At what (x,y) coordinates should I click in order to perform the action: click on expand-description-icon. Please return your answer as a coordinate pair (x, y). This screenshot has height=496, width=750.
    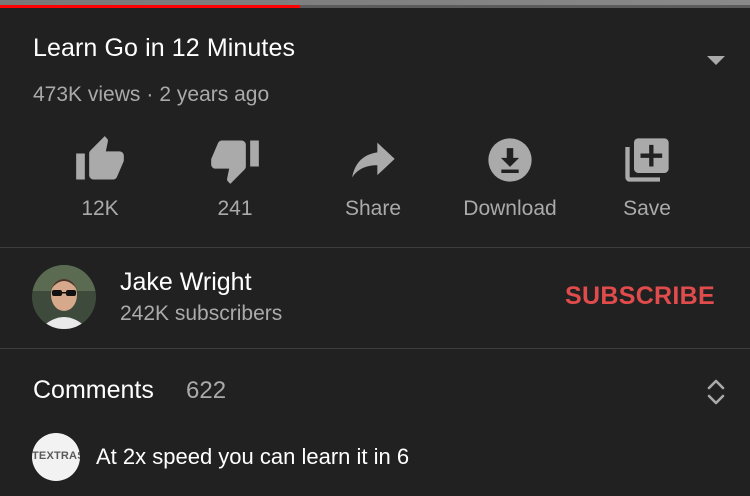
    Looking at the image, I should click on (716, 59).